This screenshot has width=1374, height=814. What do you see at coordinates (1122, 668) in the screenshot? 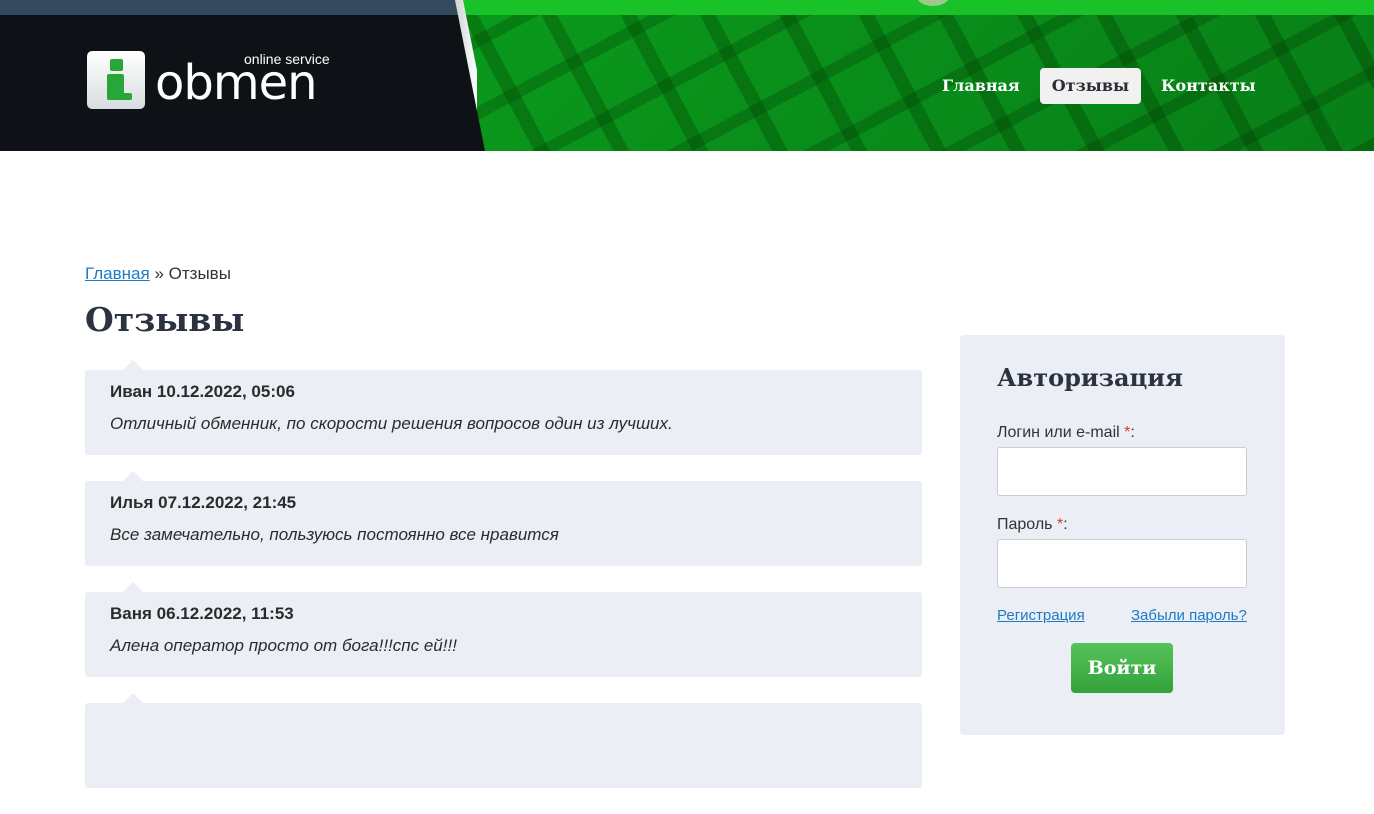
I see `login-button: Войти` at bounding box center [1122, 668].